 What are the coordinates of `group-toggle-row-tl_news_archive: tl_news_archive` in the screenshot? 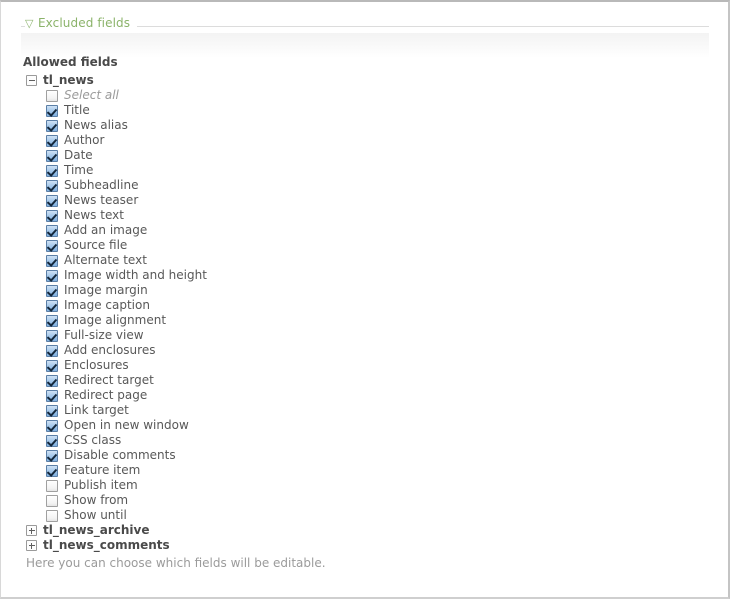 It's located at (368, 530).